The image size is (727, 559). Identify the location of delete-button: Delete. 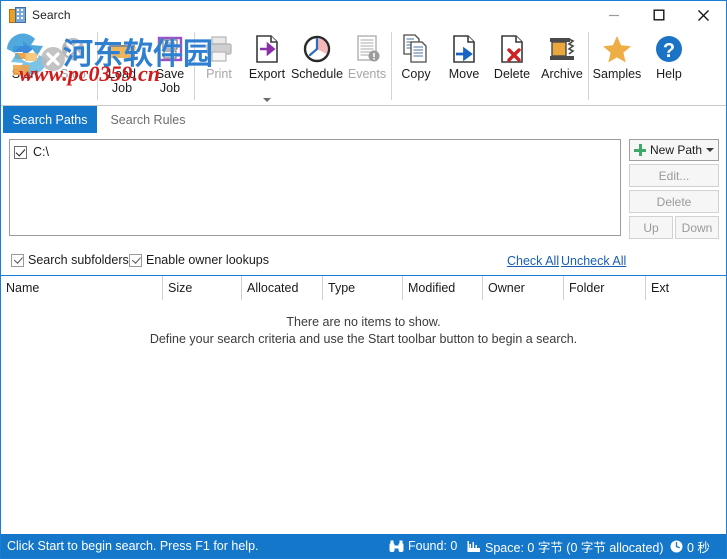
(512, 66).